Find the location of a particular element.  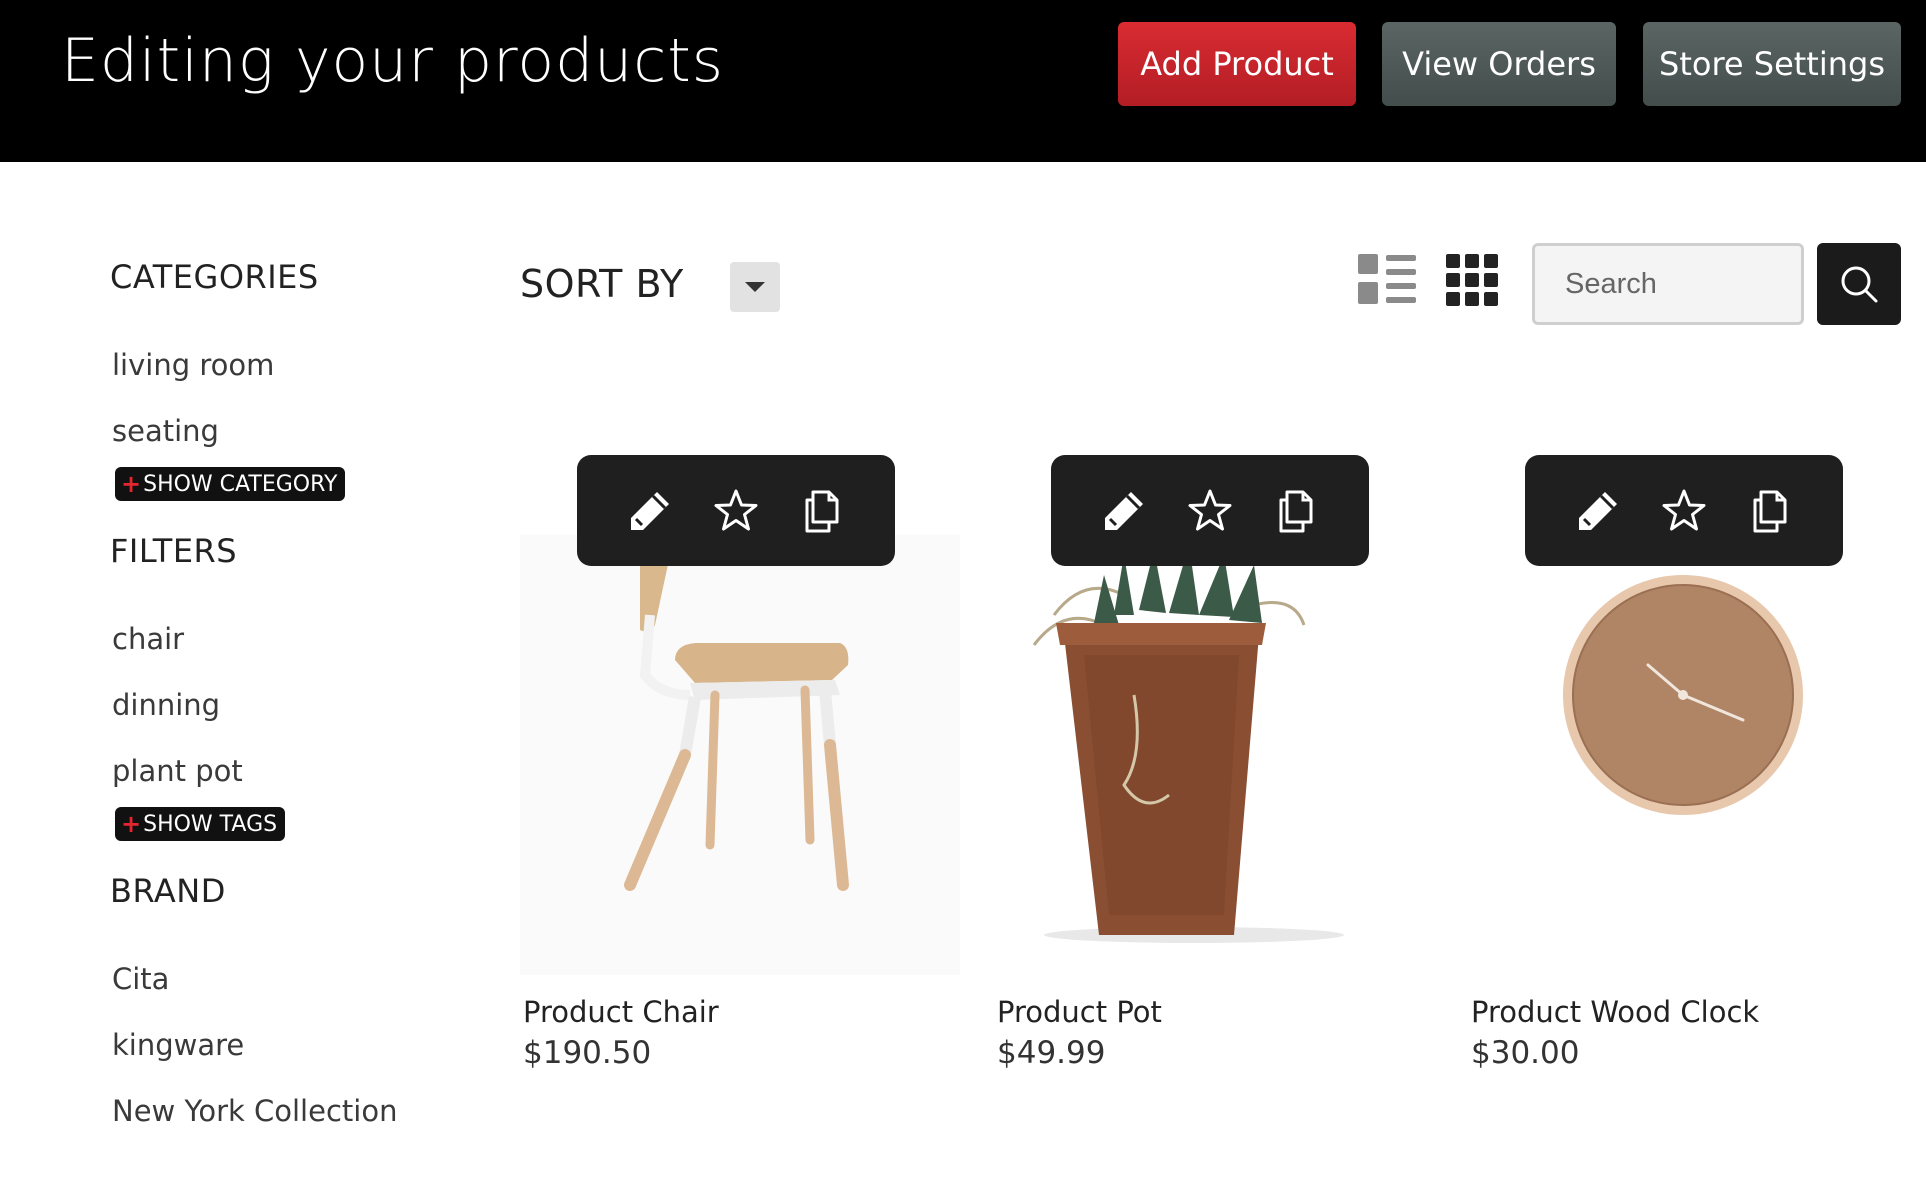

product-card: Product Pot $49.99 is located at coordinates (1229, 775).